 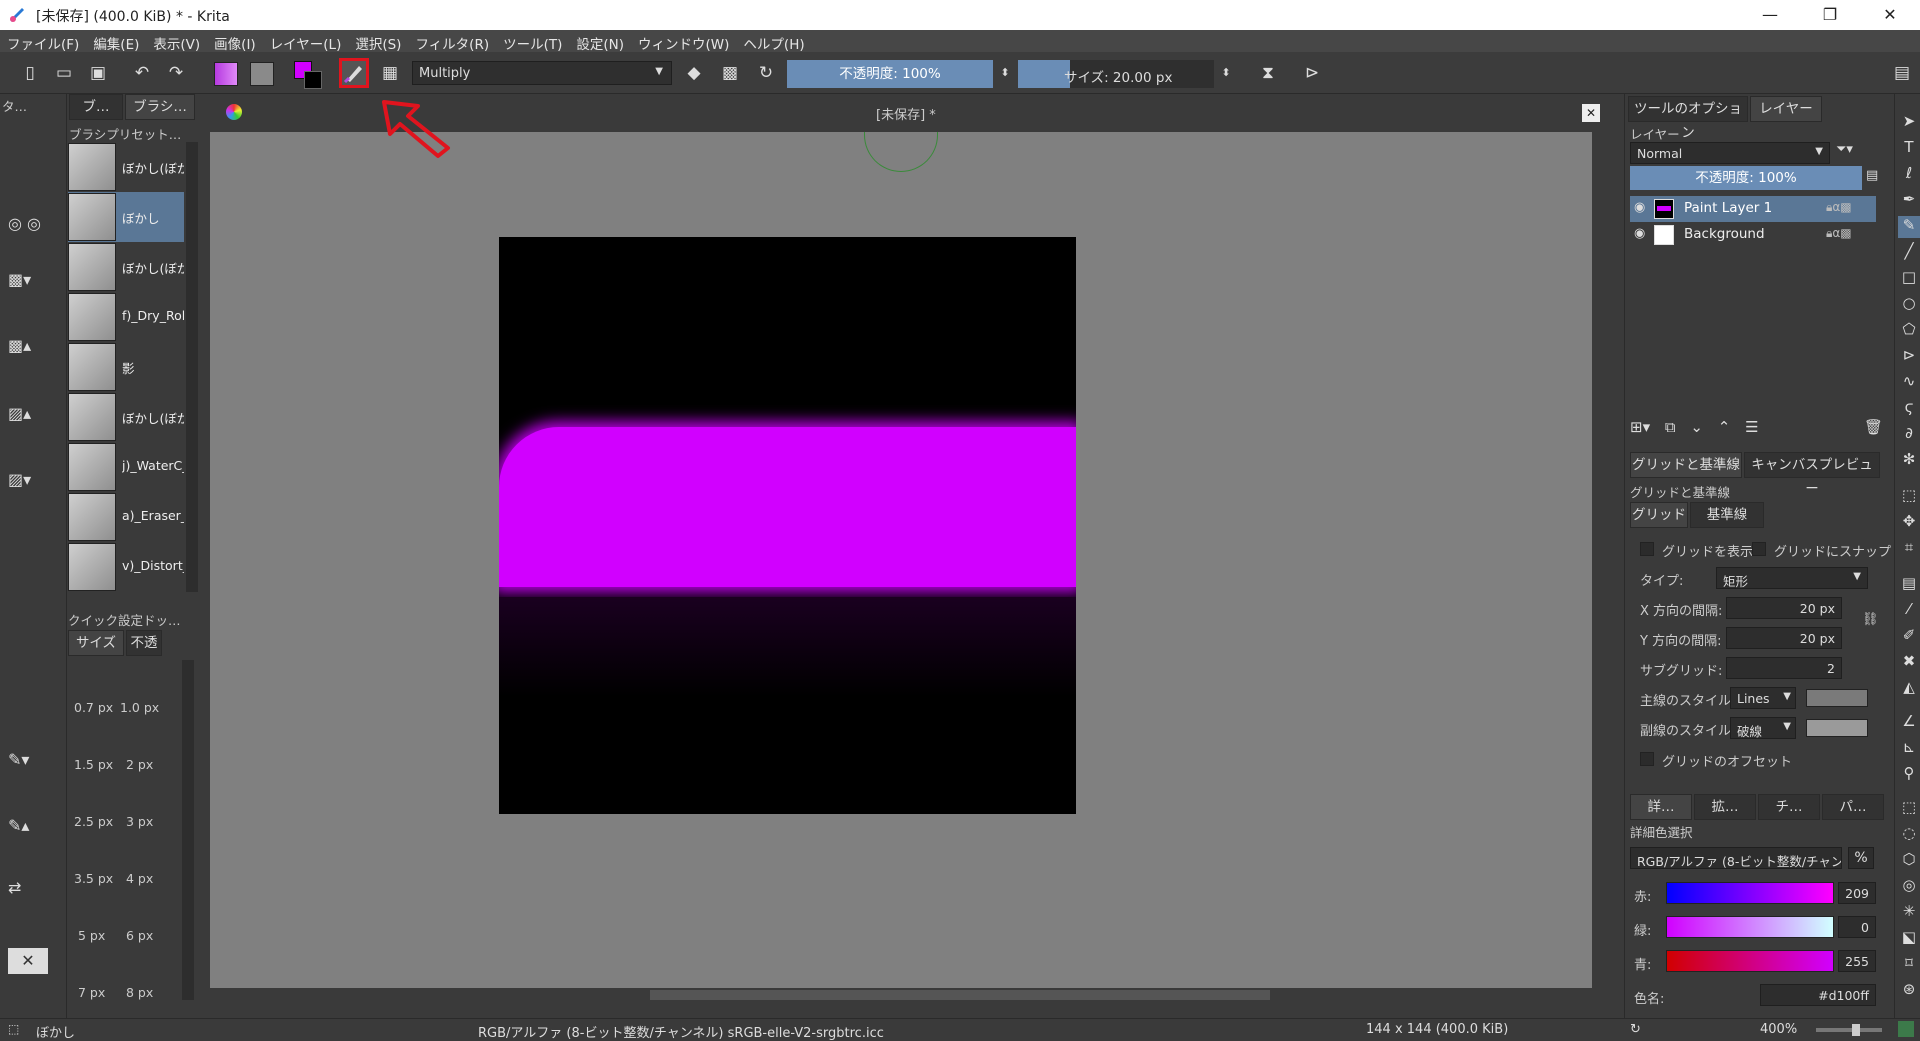 What do you see at coordinates (1909, 383) in the screenshot?
I see `bezier-tool-icon: ∿` at bounding box center [1909, 383].